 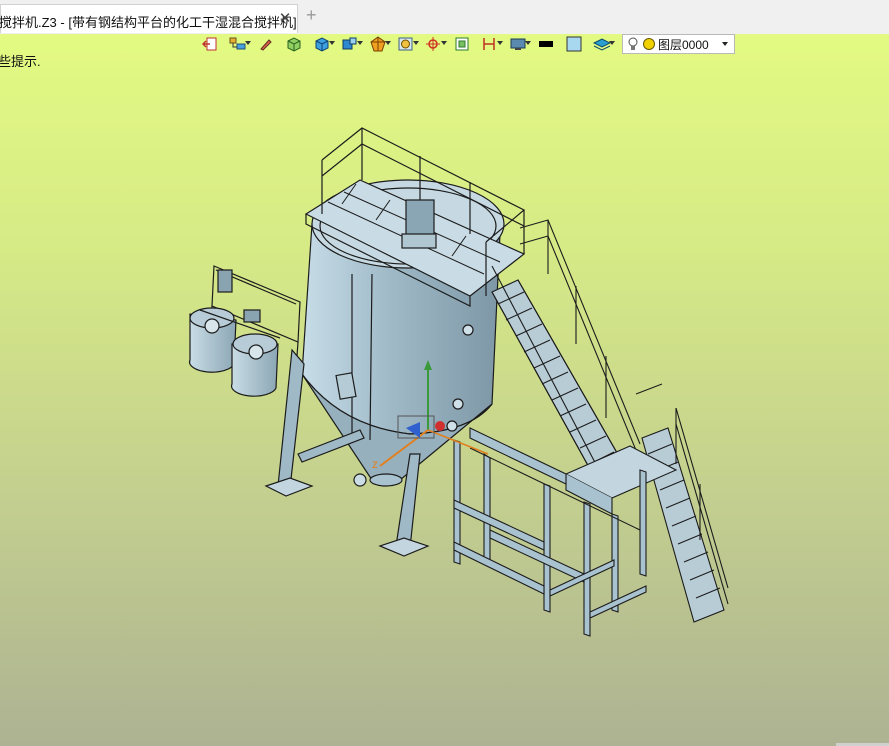 I want to click on small-tanks, so click(x=244, y=331).